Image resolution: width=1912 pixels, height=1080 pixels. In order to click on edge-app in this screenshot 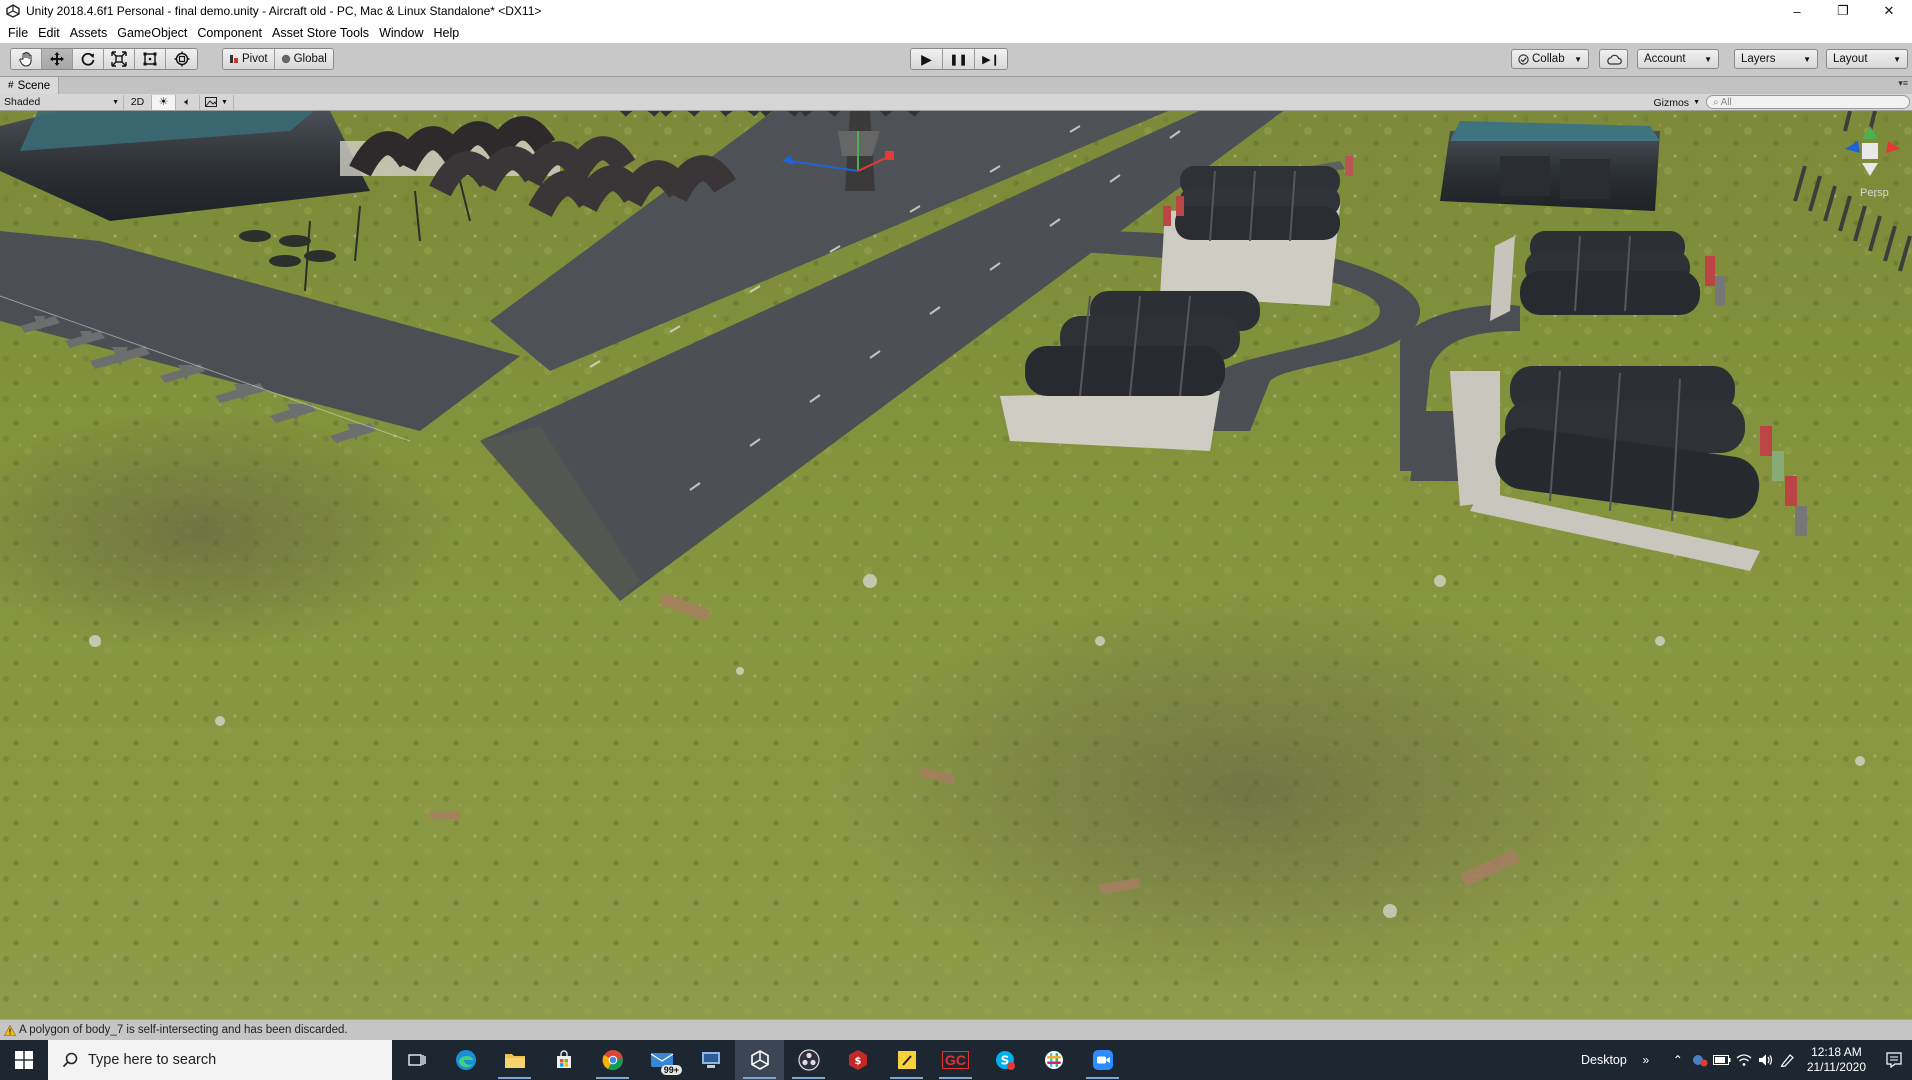, I will do `click(465, 1060)`.